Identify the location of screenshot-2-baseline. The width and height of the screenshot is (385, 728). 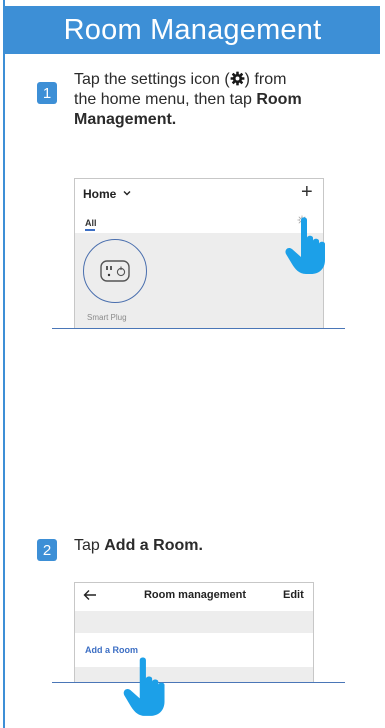
(198, 682).